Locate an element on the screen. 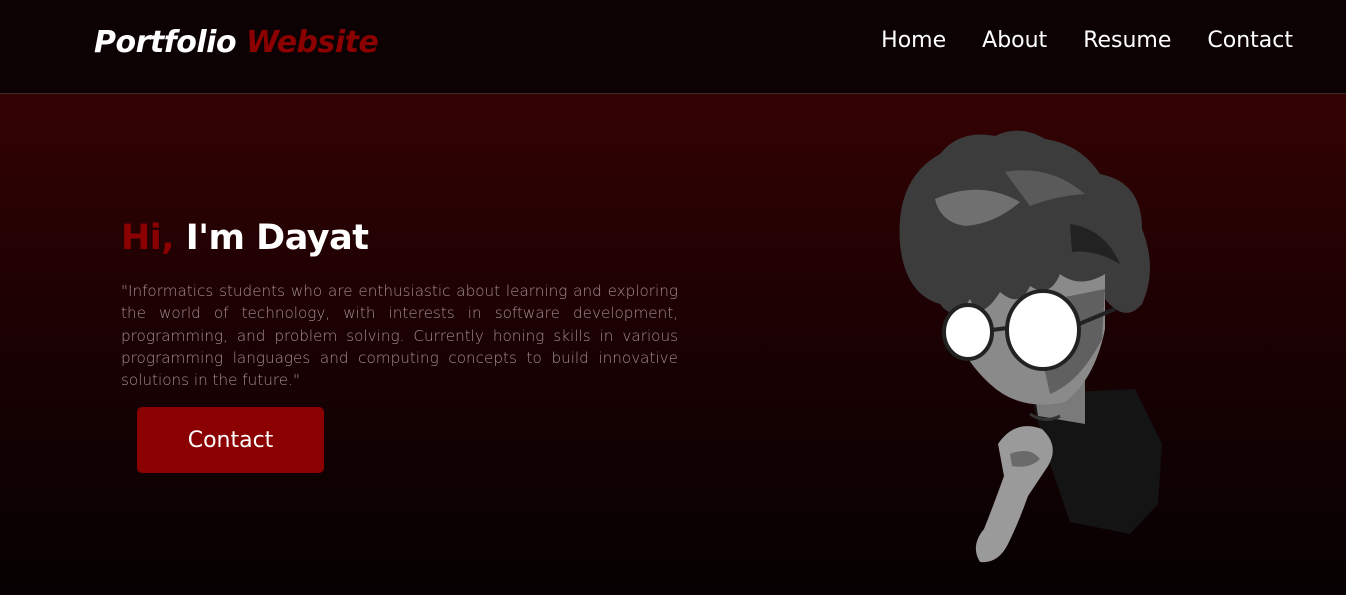 This screenshot has height=595, width=1346. nav-link-resume: Resume is located at coordinates (1127, 40).